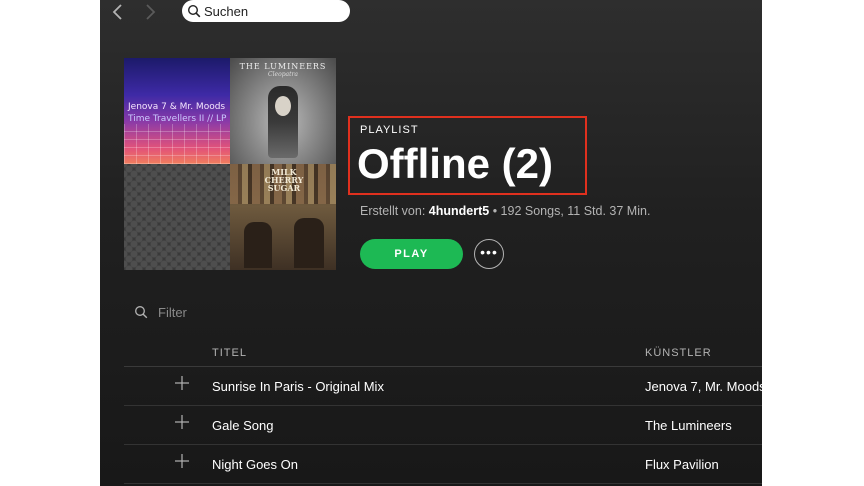  I want to click on ellipsis-icon: •••, so click(489, 252).